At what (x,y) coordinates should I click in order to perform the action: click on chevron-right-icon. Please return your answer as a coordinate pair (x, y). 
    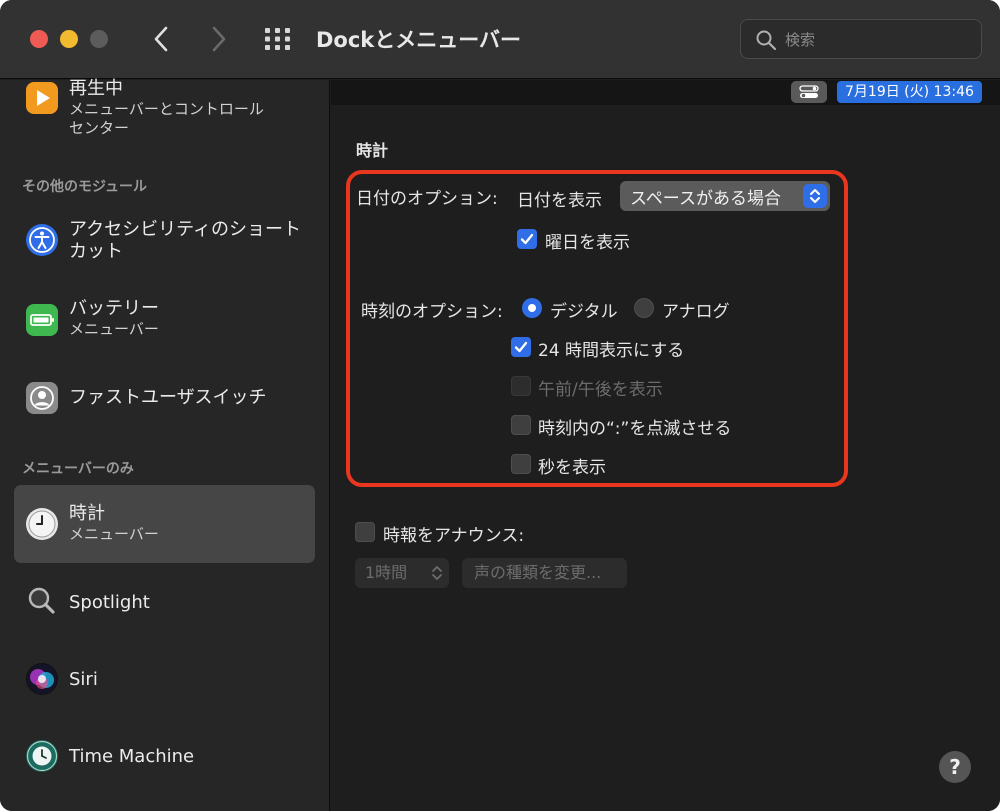
    Looking at the image, I should click on (219, 39).